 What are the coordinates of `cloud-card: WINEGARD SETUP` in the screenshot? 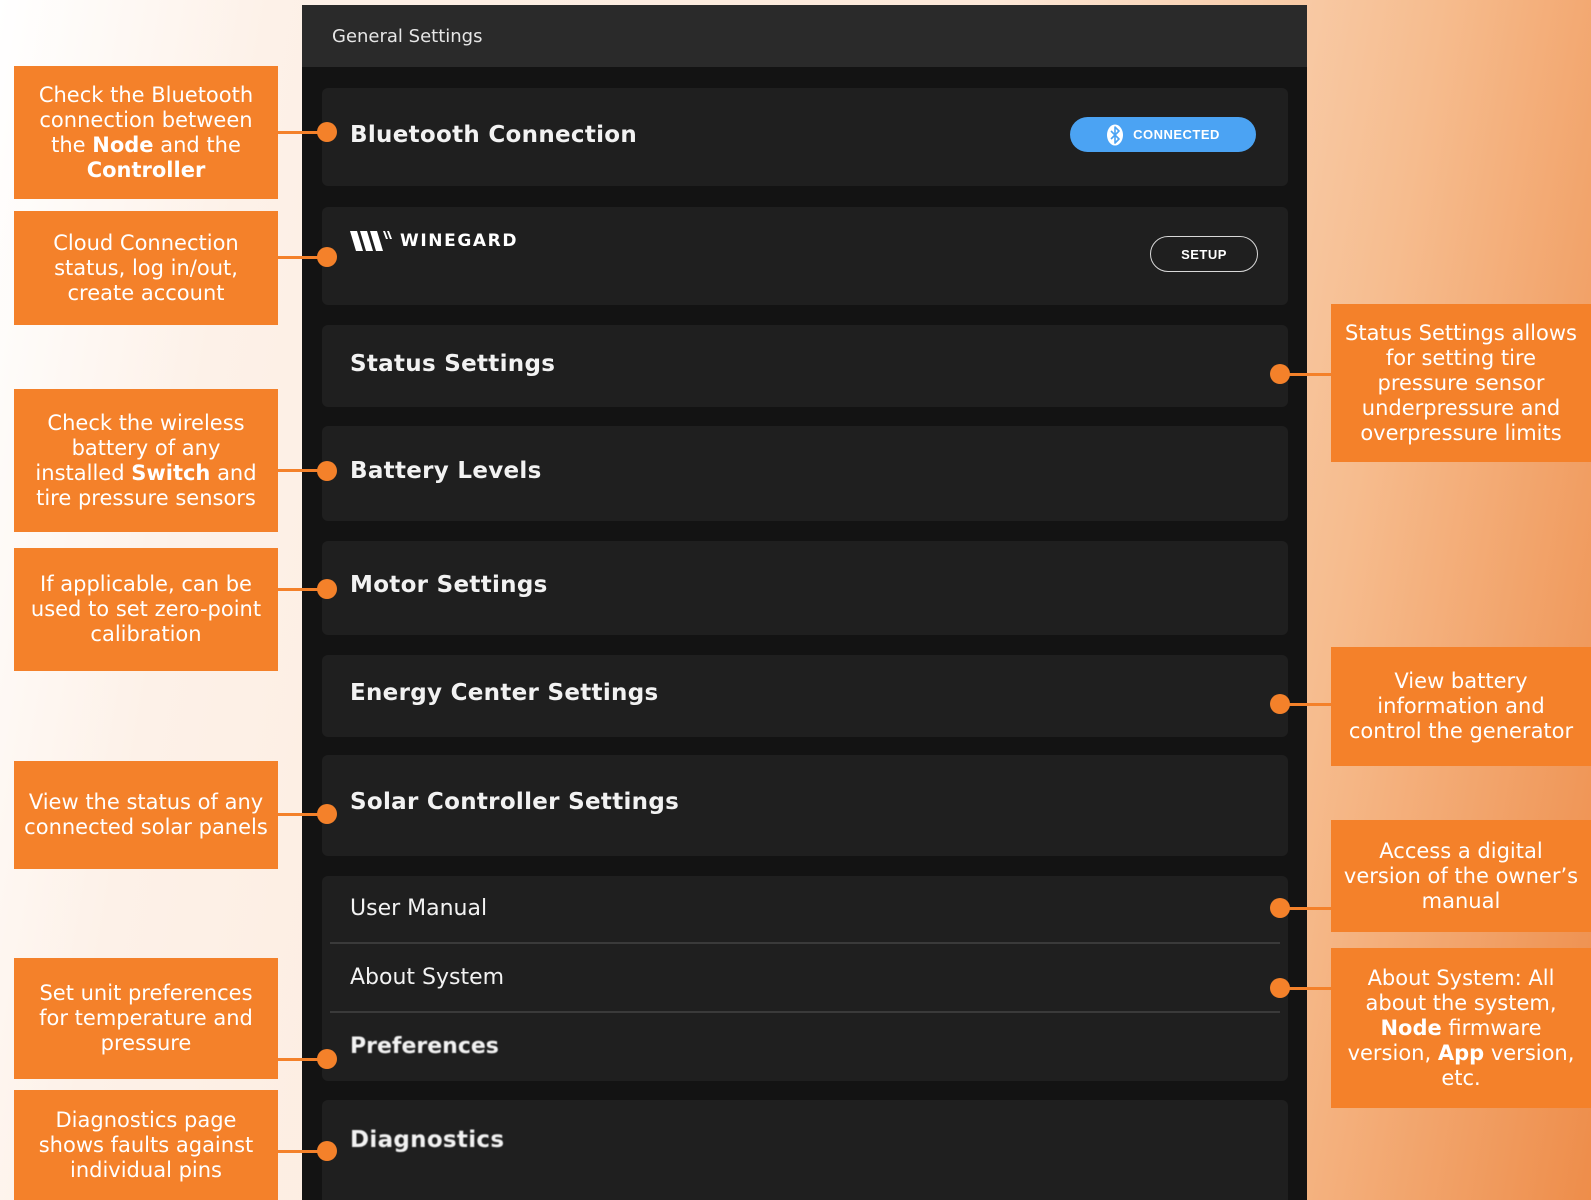 It's located at (805, 256).